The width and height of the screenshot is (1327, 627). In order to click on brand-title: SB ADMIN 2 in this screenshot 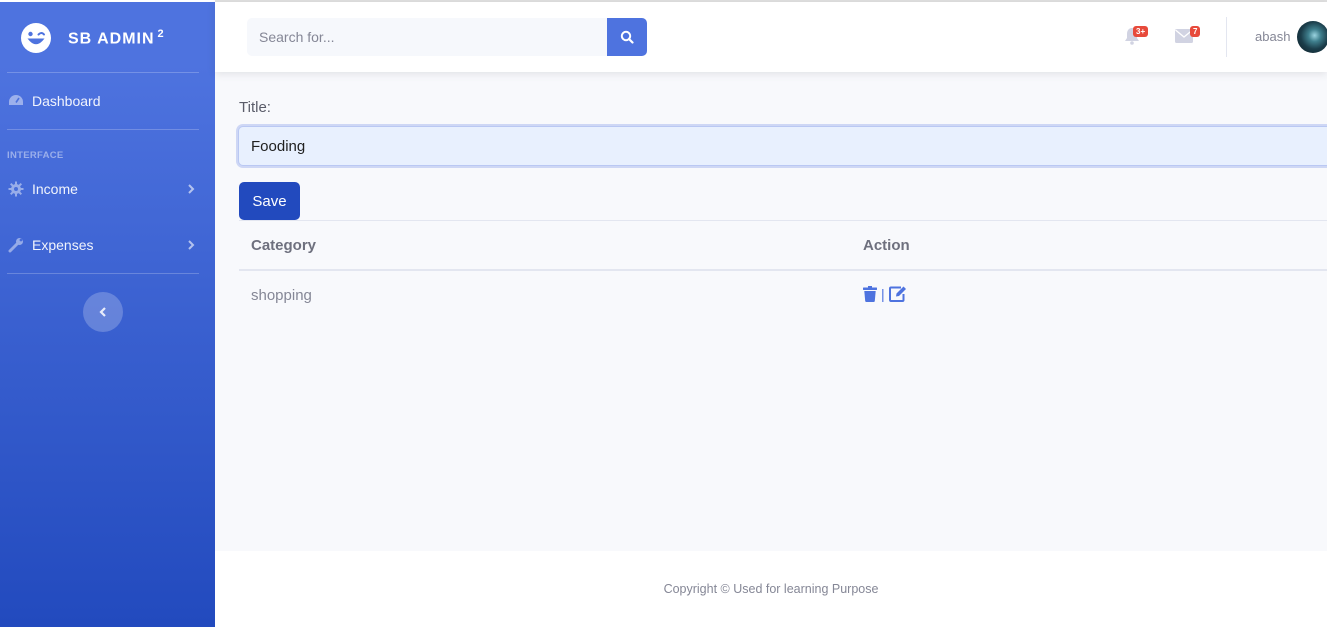, I will do `click(116, 38)`.